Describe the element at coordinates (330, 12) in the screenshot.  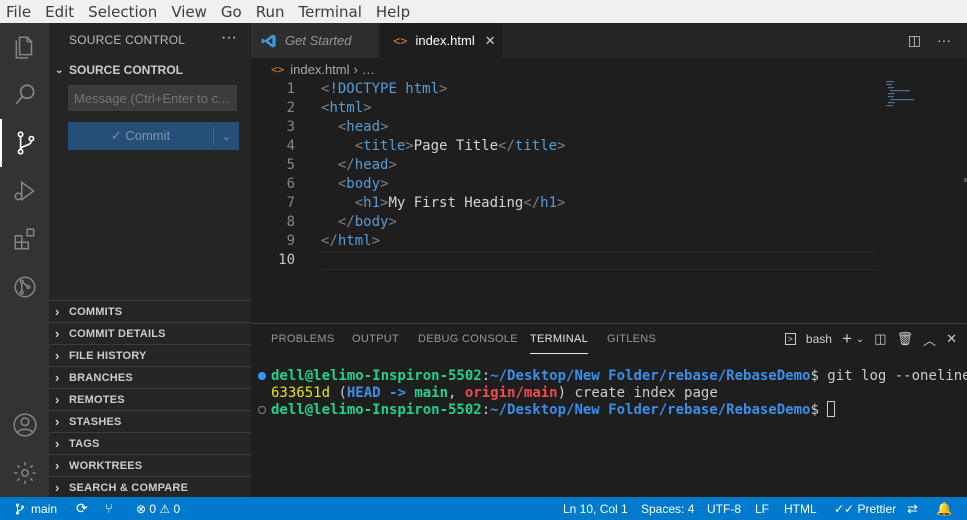
I see `menu-item-terminal: Terminal` at that location.